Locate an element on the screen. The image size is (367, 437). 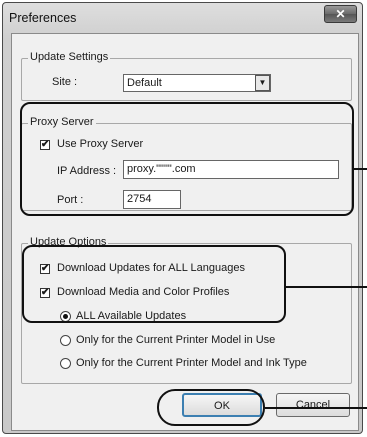
cancel-button: Cancel is located at coordinates (313, 405).